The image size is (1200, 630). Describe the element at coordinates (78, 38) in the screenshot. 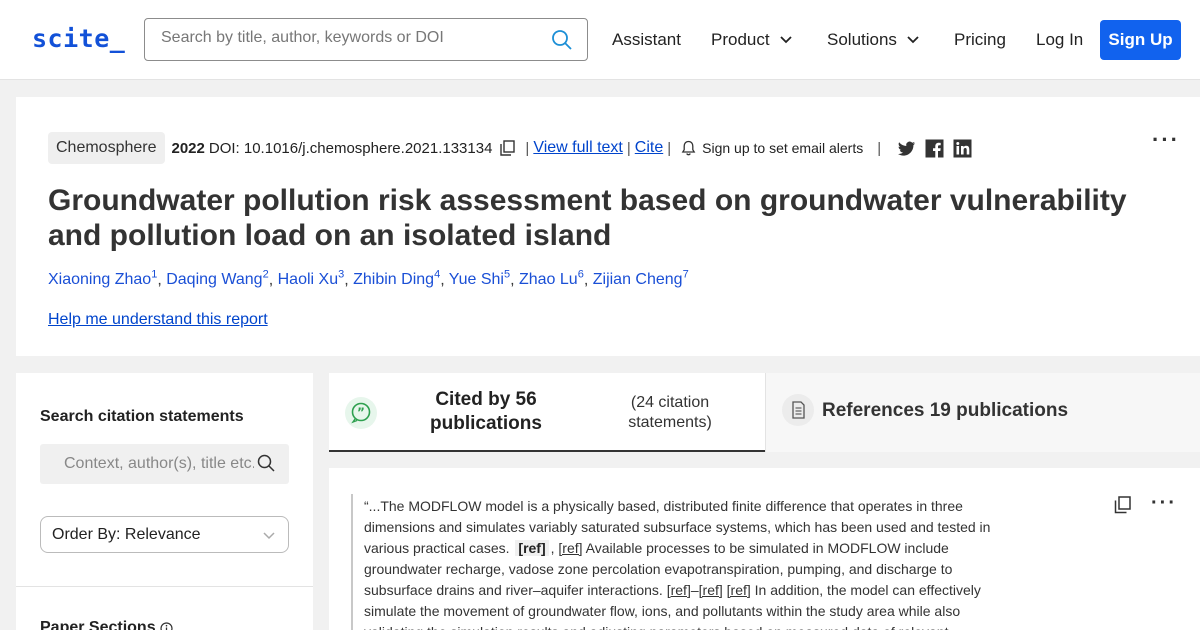

I see `scite-logo: scite_` at that location.